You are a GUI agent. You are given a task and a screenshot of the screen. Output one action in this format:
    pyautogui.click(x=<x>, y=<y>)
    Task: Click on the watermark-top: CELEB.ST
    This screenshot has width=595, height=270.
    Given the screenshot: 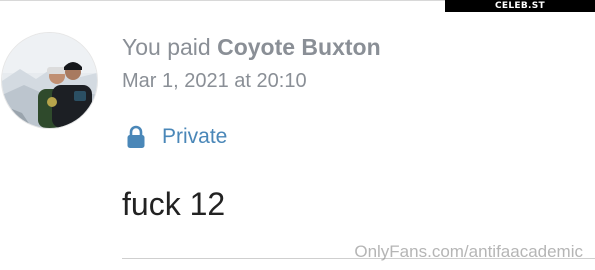 What is the action you would take?
    pyautogui.click(x=520, y=6)
    